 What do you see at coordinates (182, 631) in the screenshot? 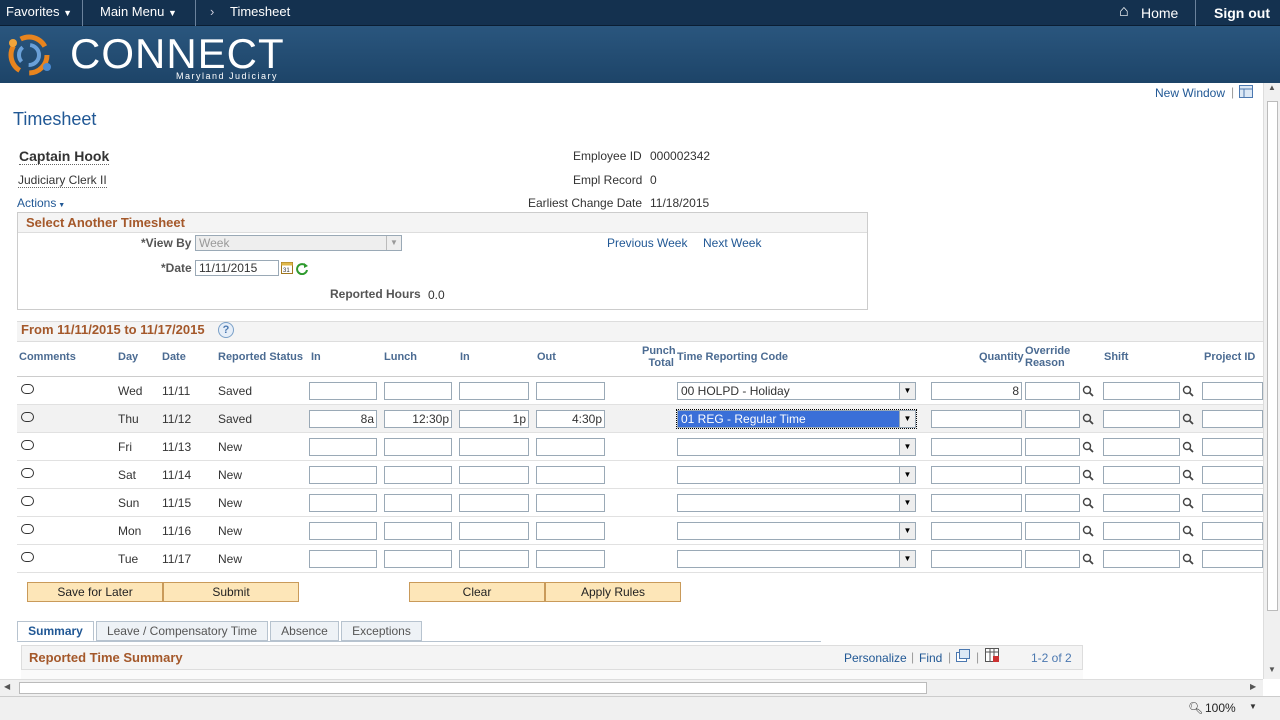
I see `tab-leave-compensatory: Leave / Compensatory Time` at bounding box center [182, 631].